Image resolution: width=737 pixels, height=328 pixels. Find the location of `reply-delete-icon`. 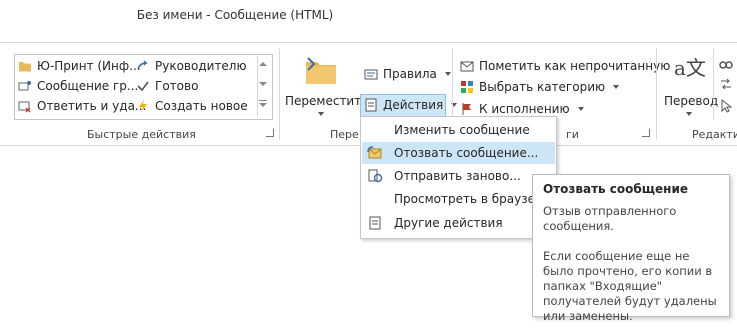

reply-delete-icon is located at coordinates (24, 107).